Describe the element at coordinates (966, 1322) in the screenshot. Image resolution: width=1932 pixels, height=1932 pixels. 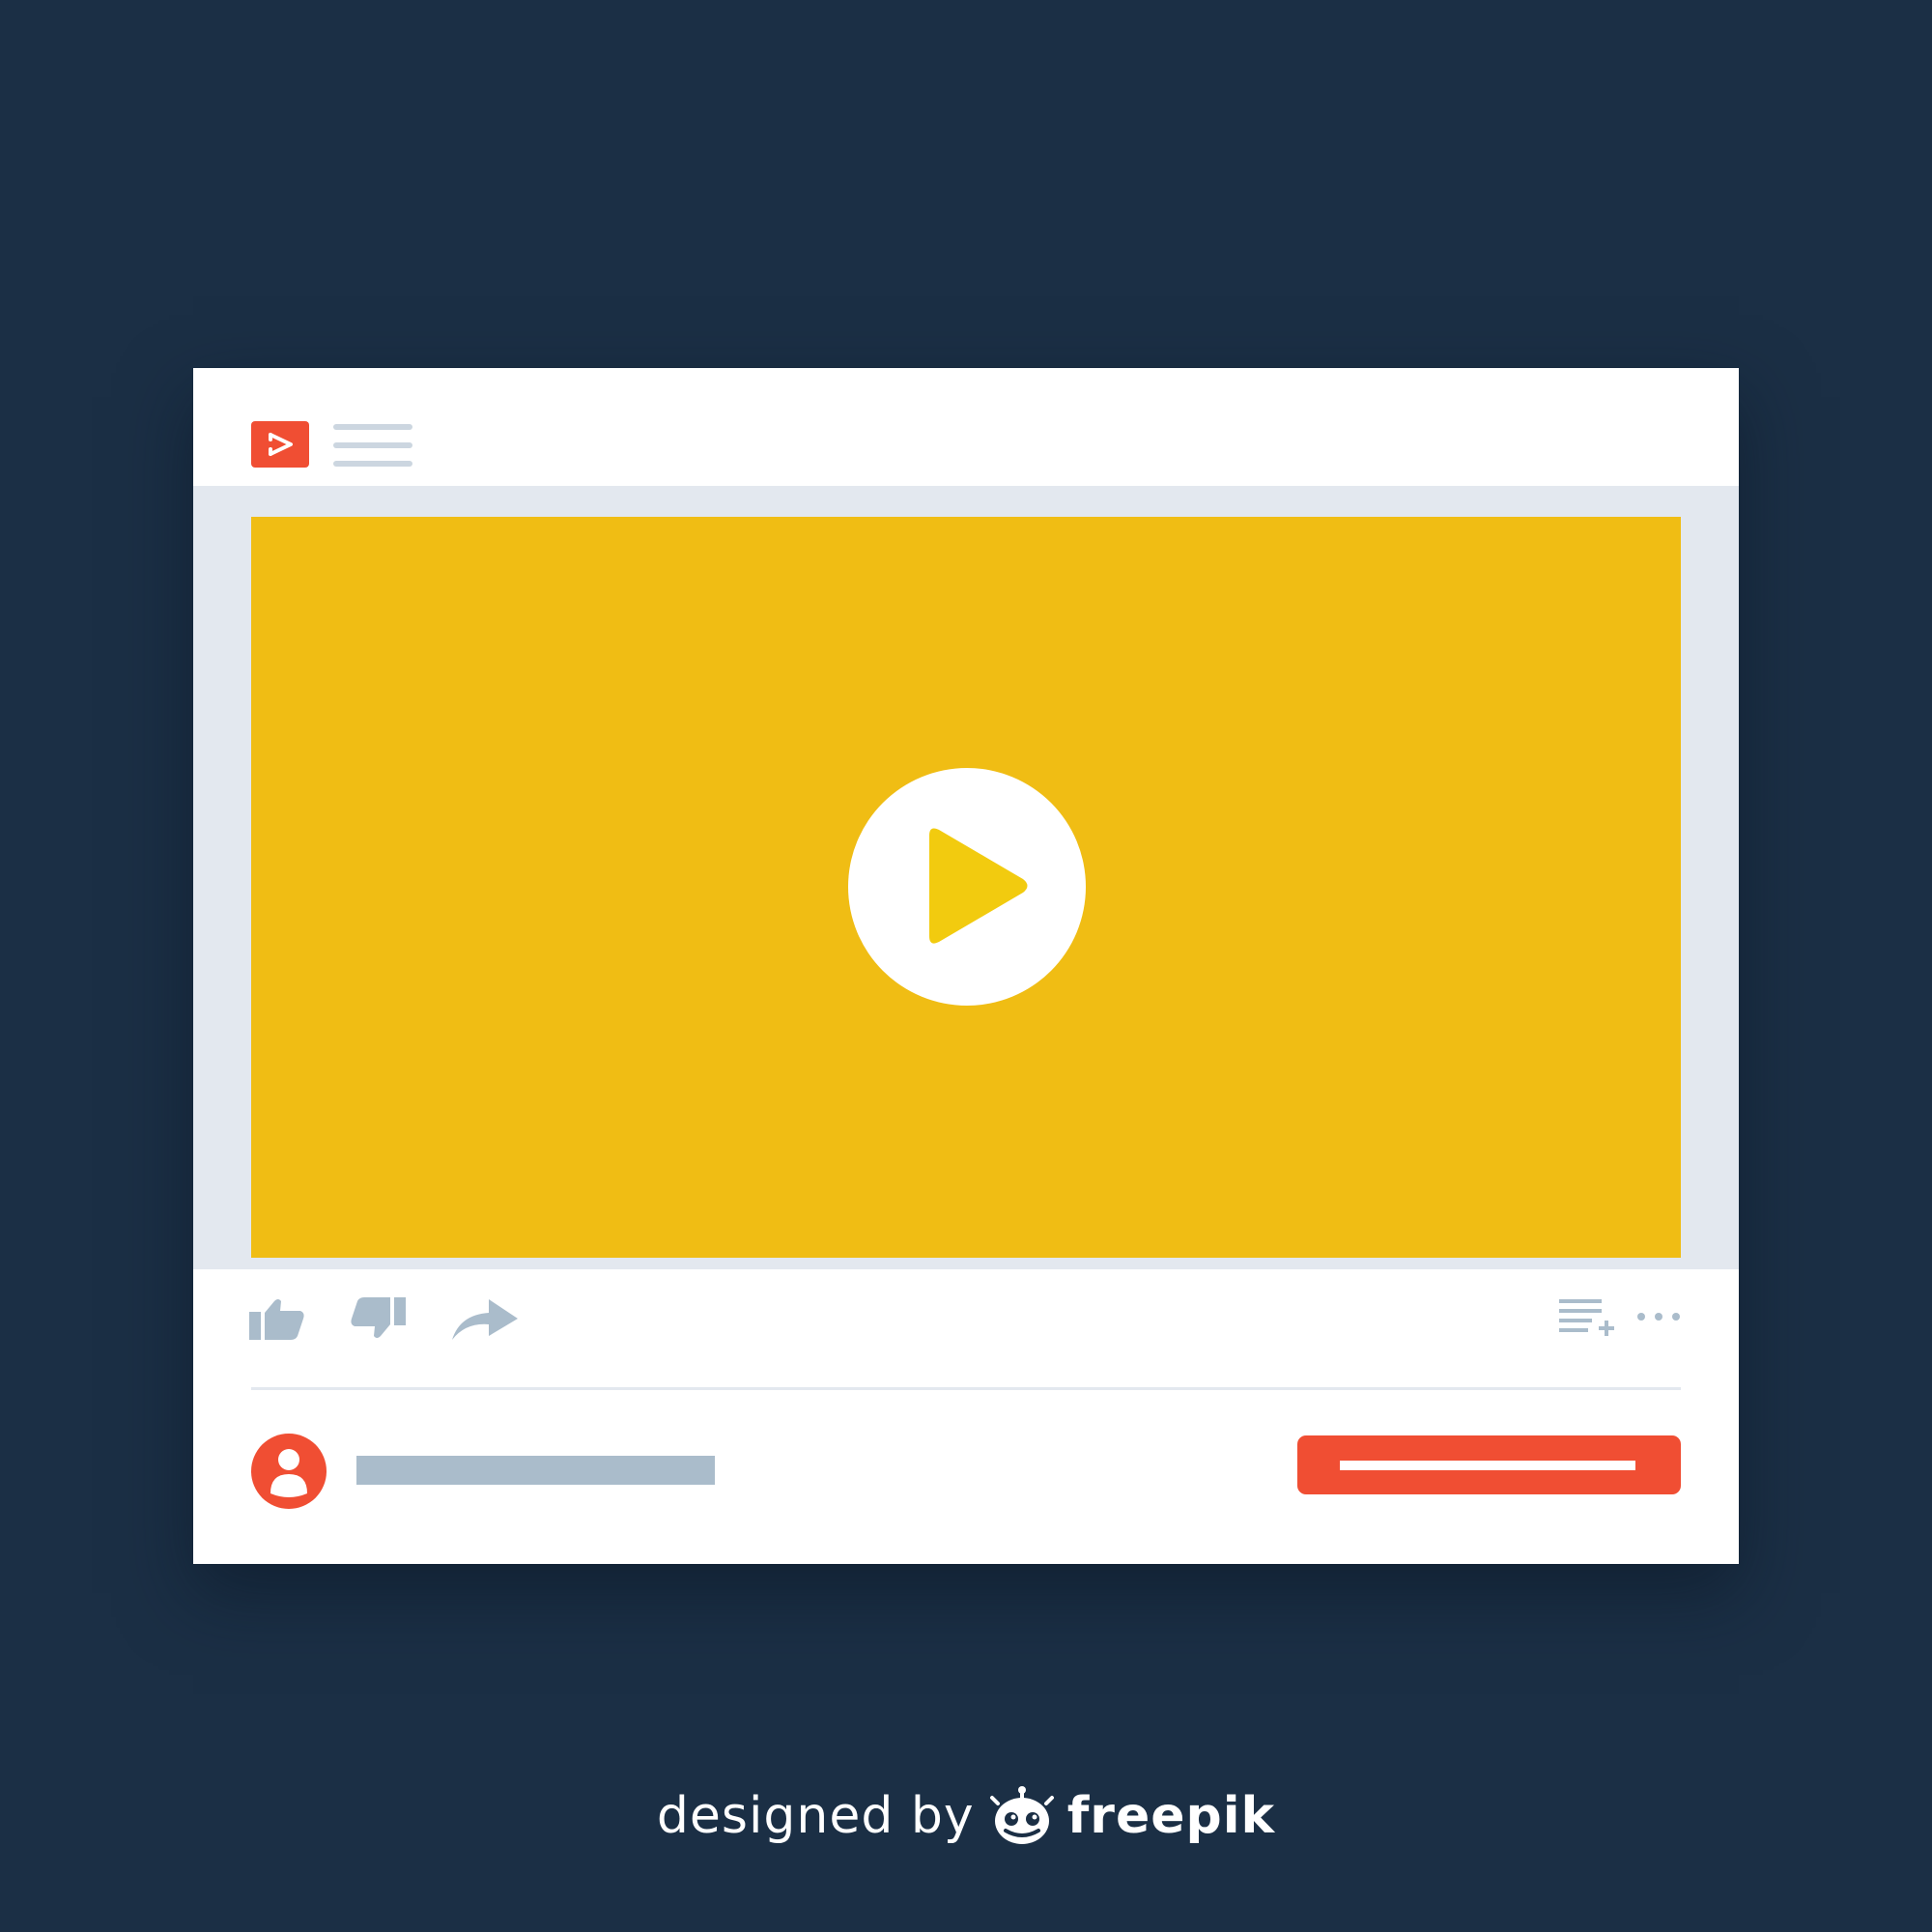
I see `action-bar` at that location.